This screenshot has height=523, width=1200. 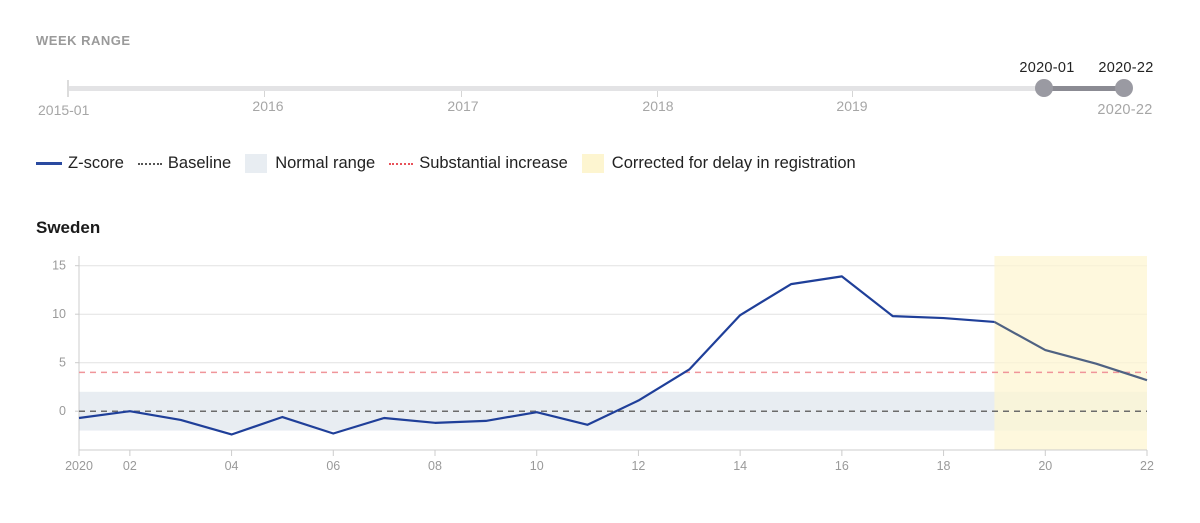 What do you see at coordinates (79, 466) in the screenshot?
I see `x-tick-label: 2020` at bounding box center [79, 466].